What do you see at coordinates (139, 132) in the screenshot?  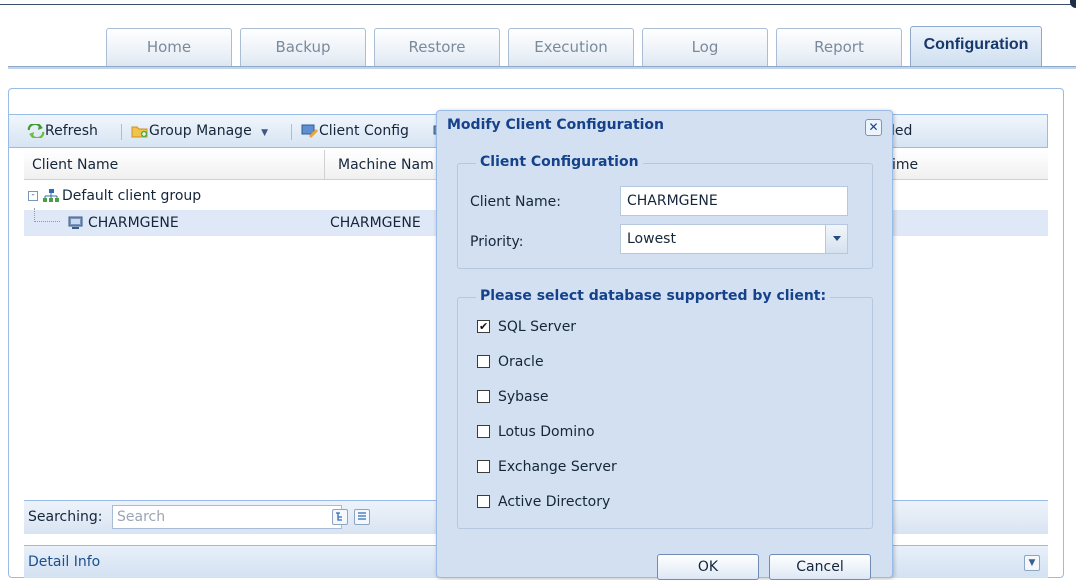 I see `folder-add-icon` at bounding box center [139, 132].